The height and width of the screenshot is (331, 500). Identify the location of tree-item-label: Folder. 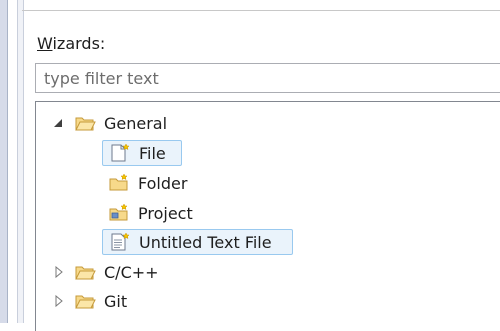
(163, 183).